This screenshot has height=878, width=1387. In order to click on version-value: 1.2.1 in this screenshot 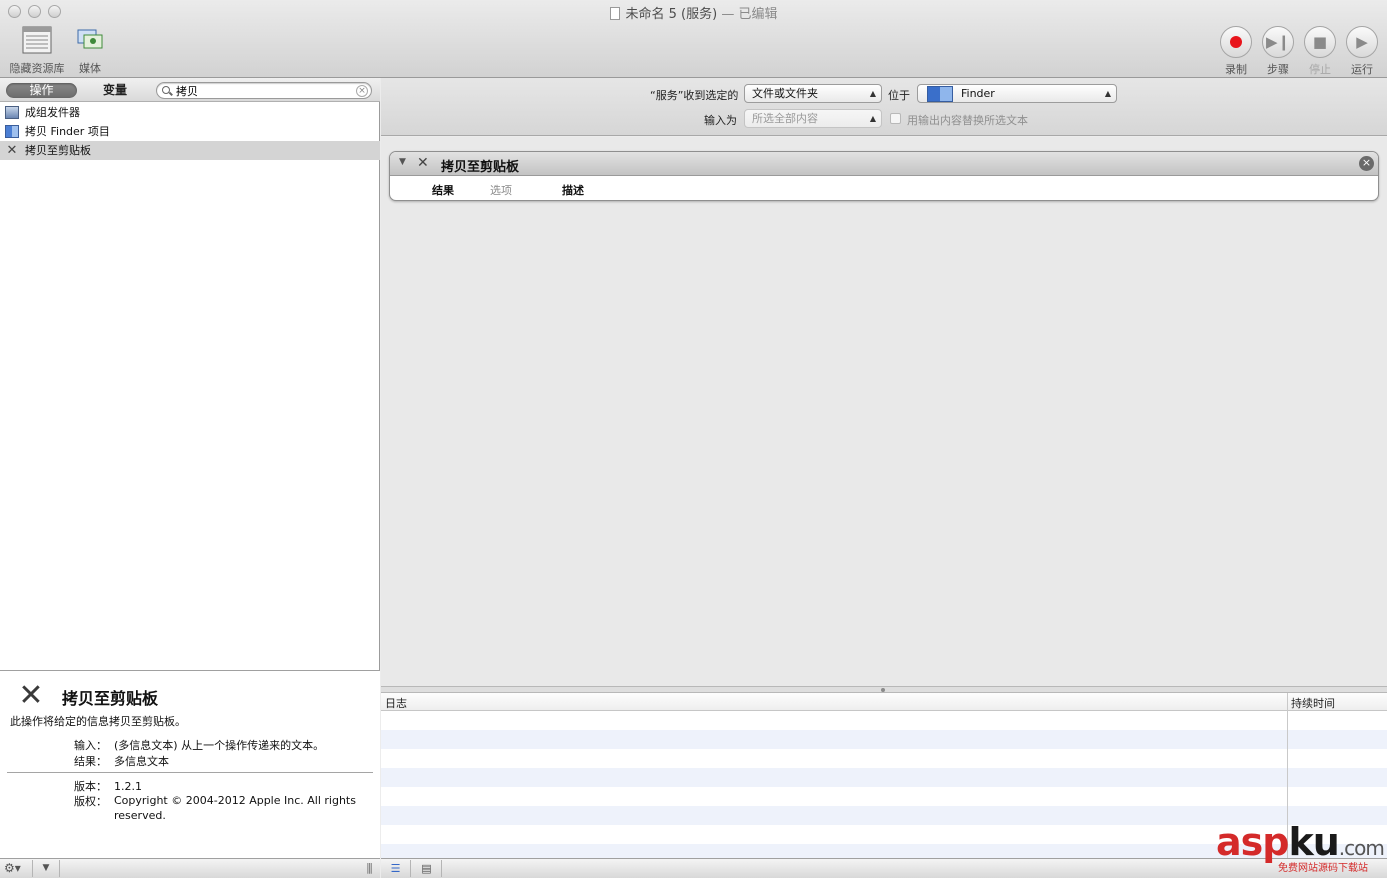, I will do `click(128, 786)`.